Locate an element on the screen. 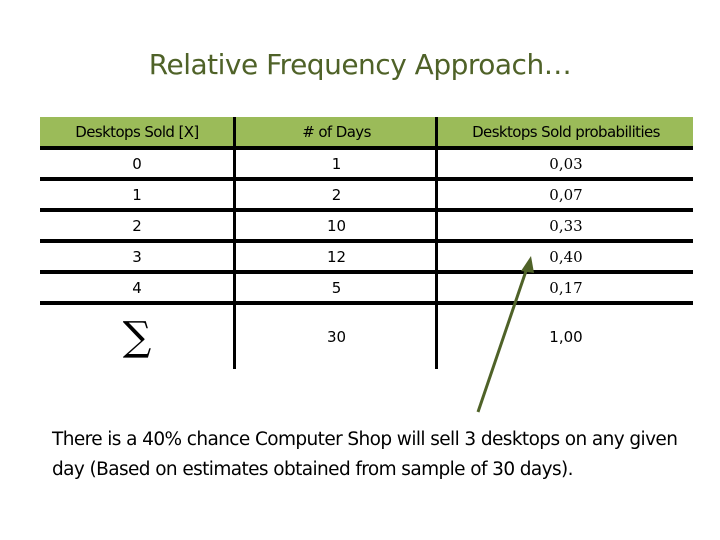 This screenshot has width=720, height=540. cell-desktops-sold: 0 is located at coordinates (137, 164).